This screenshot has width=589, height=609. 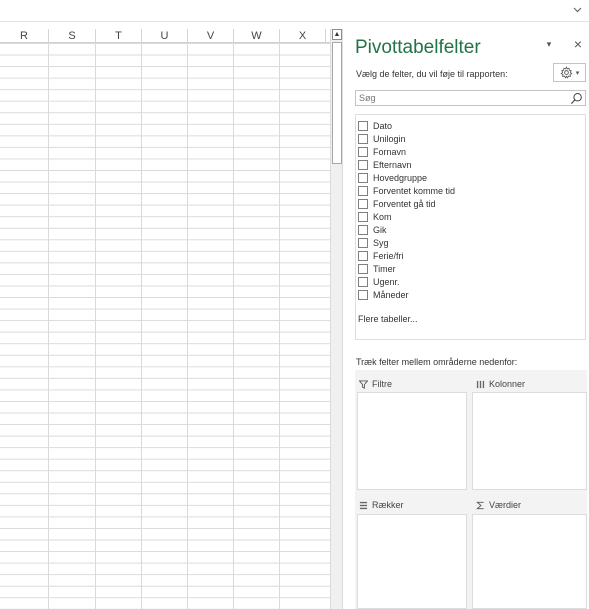 I want to click on rows-zone-label: Rækker, so click(x=388, y=505).